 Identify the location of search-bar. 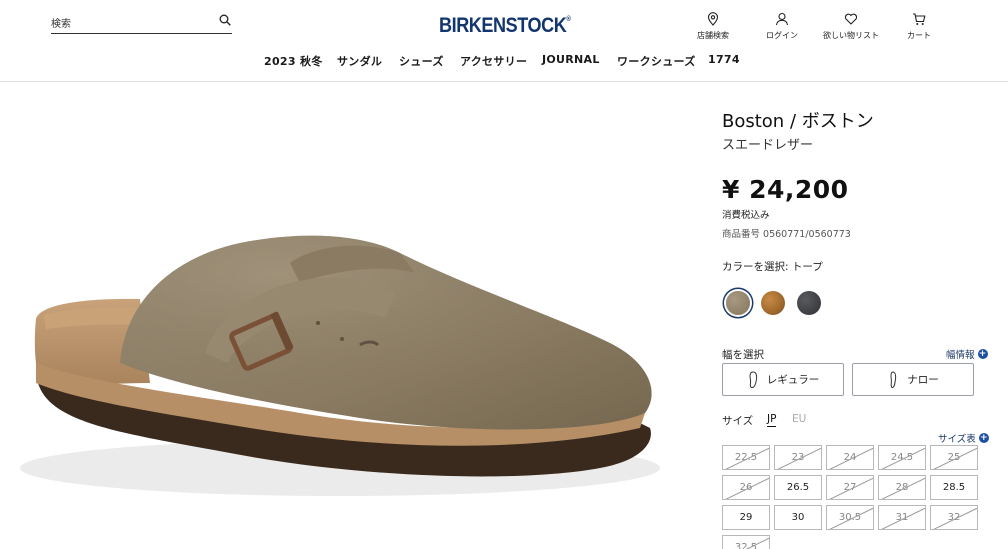
(141, 23).